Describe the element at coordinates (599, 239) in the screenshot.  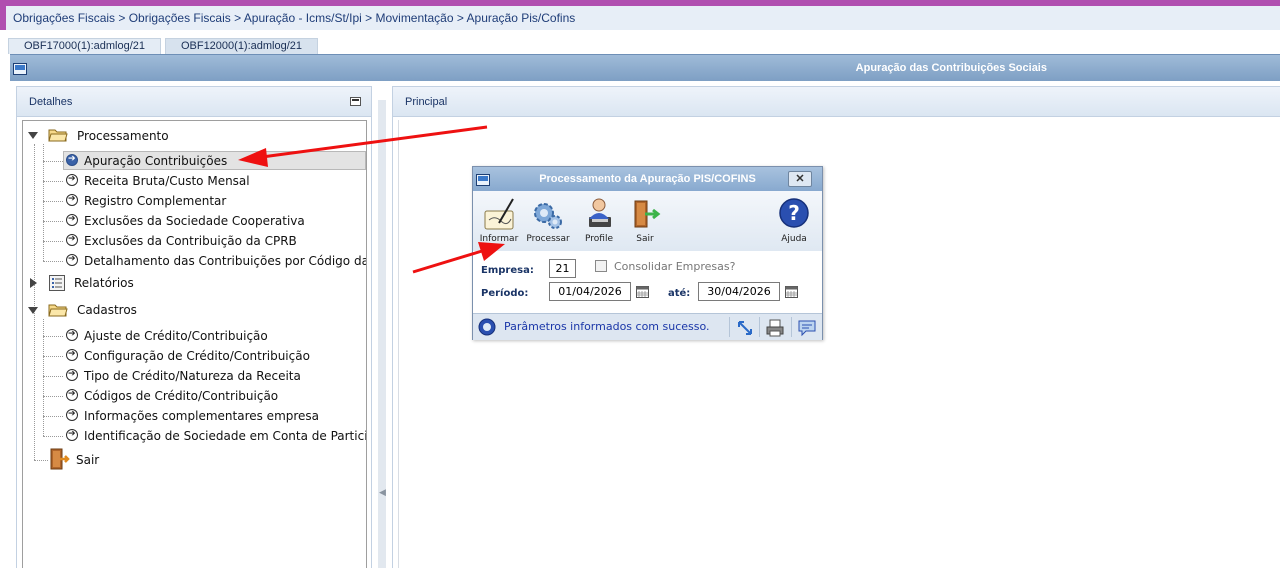
I see `profile-label: Profile` at that location.